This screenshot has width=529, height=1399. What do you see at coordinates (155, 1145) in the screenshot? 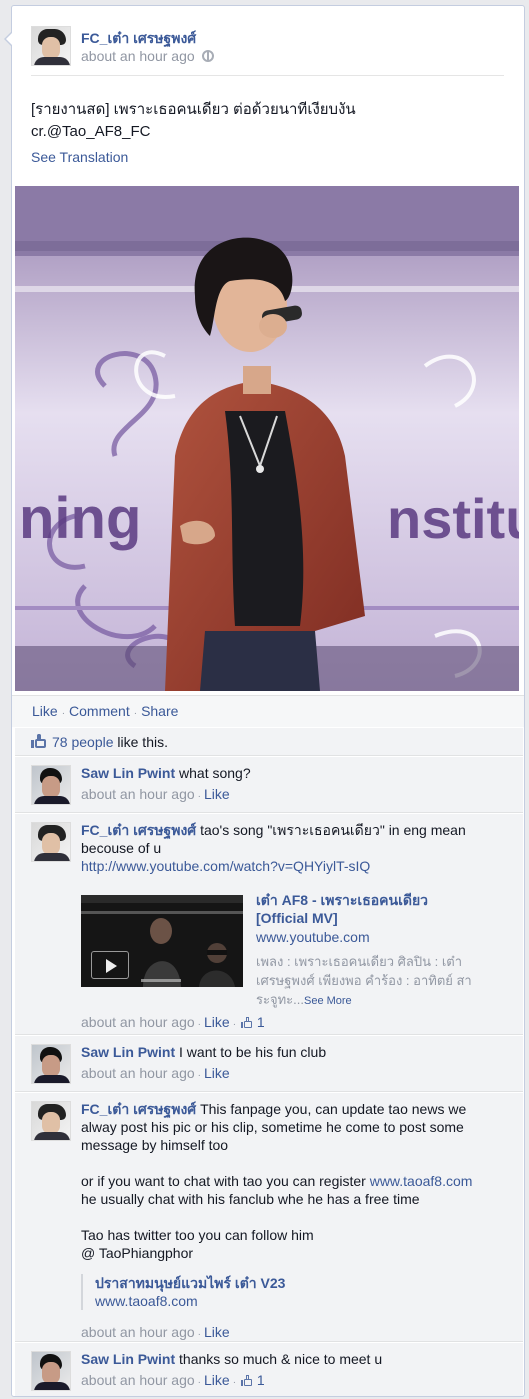
I see `comment-text: message by himself too` at bounding box center [155, 1145].